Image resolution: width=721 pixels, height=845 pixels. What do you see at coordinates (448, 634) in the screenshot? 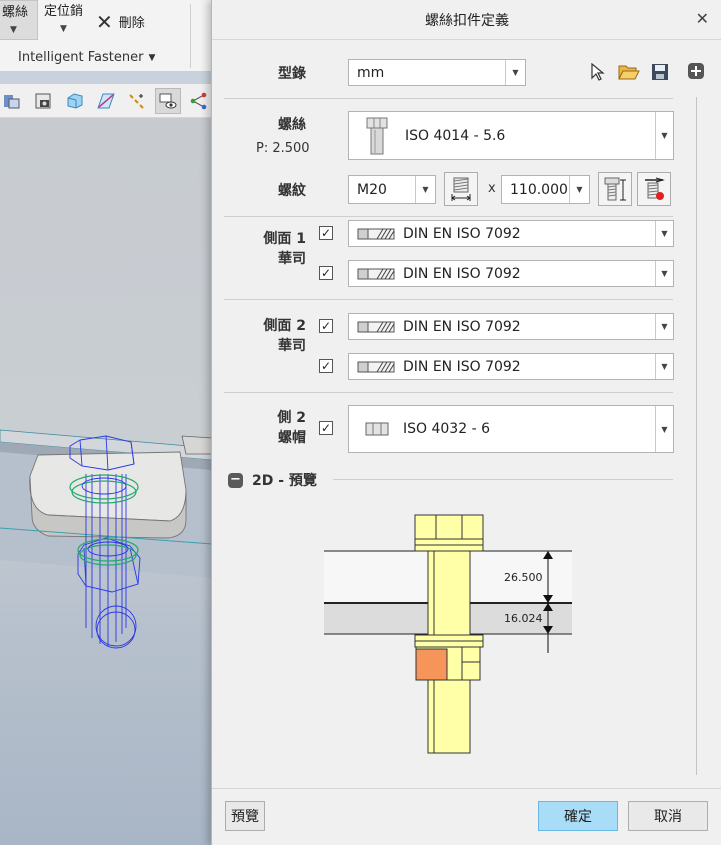
I see `fastener-2d-preview: 26.500 16.024` at bounding box center [448, 634].